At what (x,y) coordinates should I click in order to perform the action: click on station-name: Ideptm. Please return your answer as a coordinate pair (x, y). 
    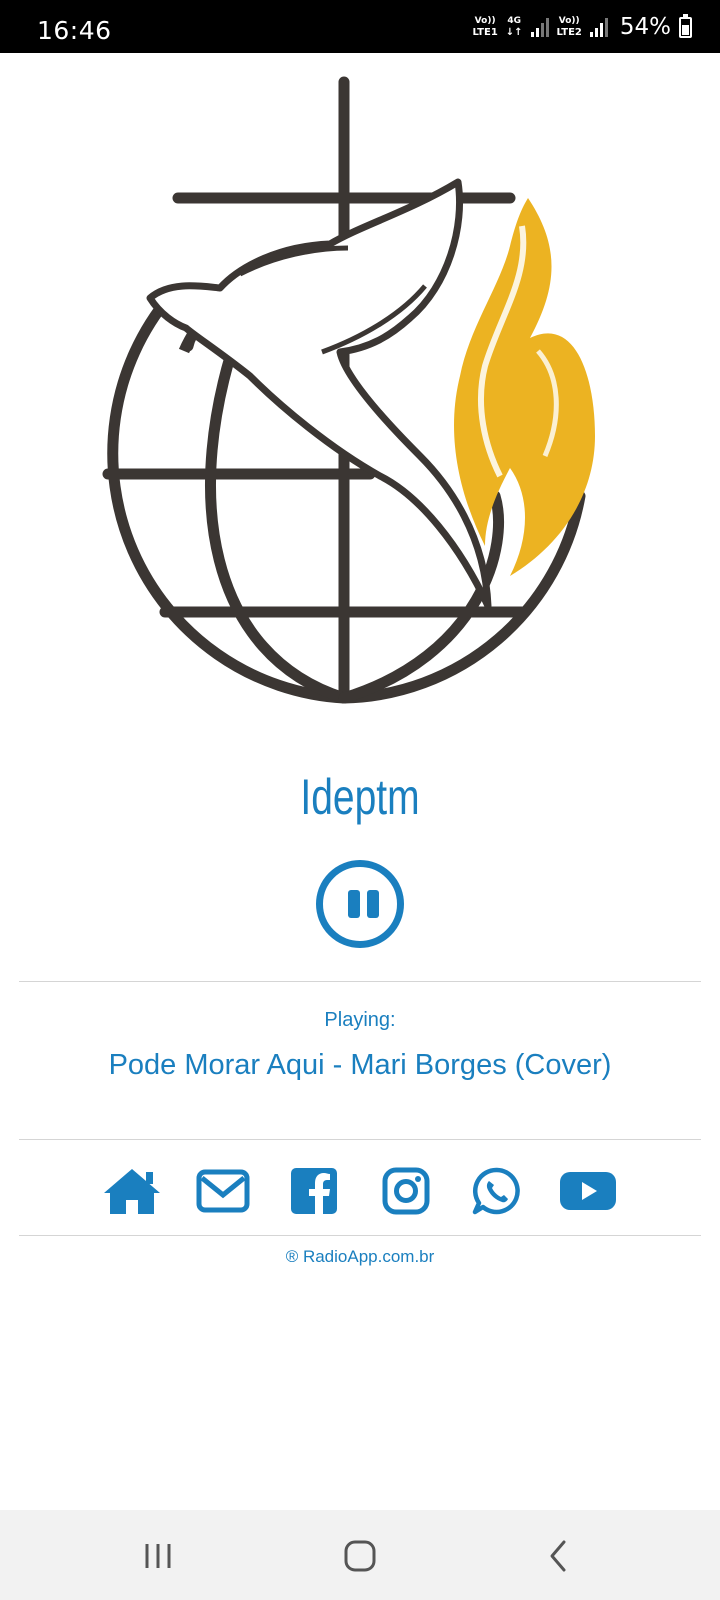
    Looking at the image, I should click on (360, 797).